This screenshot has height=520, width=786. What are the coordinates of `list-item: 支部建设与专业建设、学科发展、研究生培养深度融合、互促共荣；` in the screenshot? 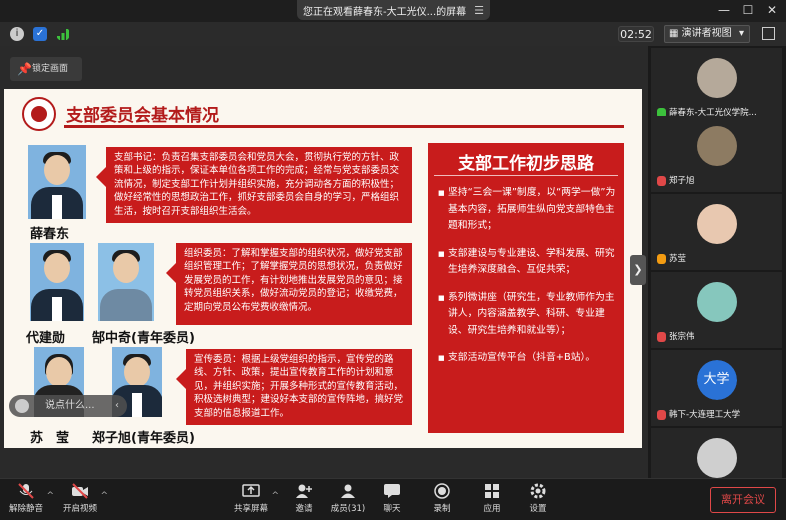 It's located at (528, 262).